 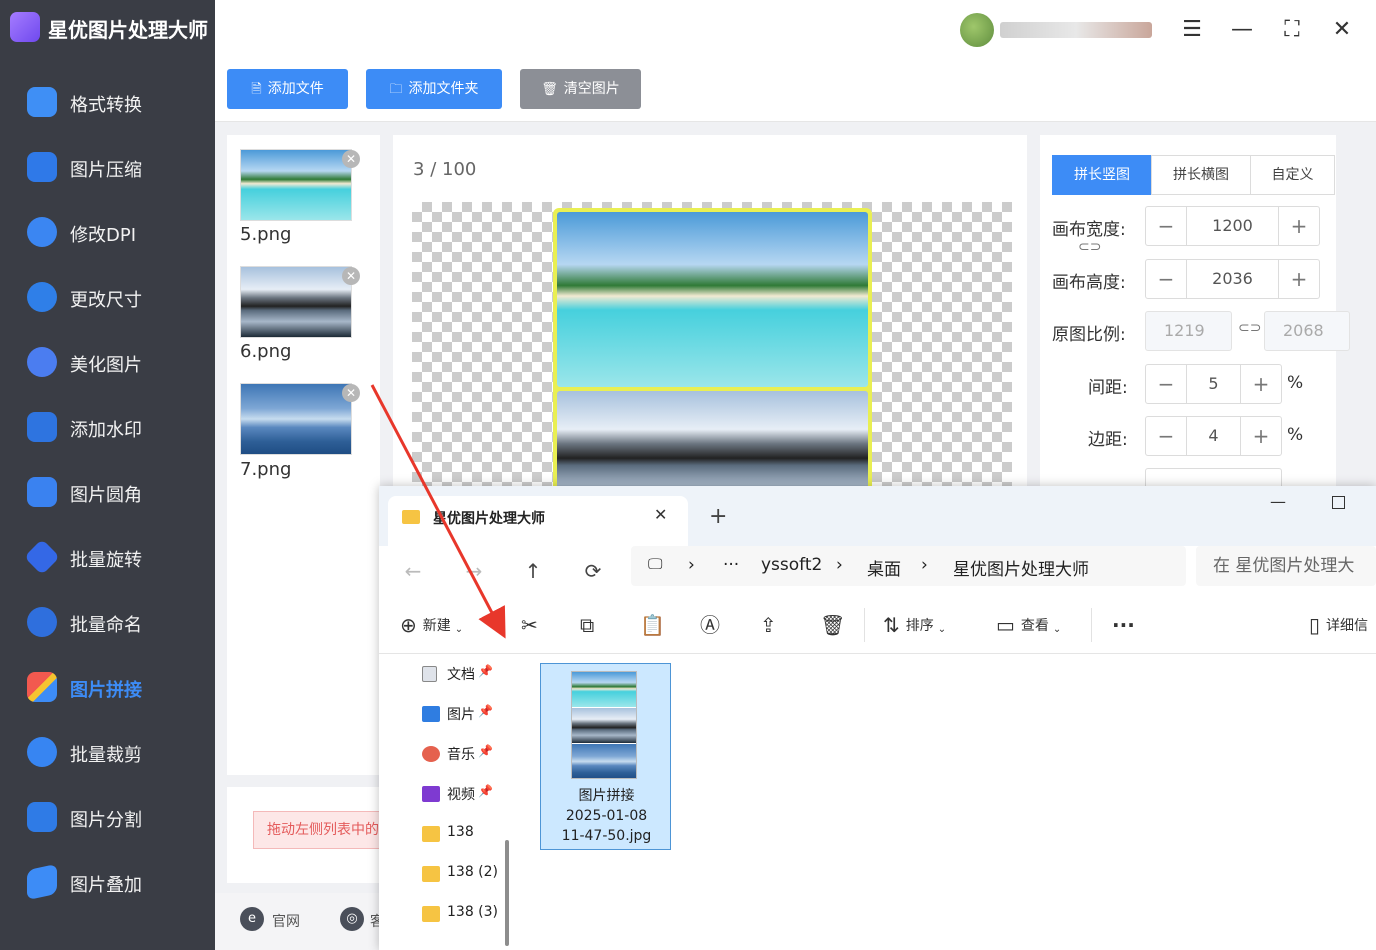 What do you see at coordinates (832, 625) in the screenshot?
I see `delete-icon: 🗑` at bounding box center [832, 625].